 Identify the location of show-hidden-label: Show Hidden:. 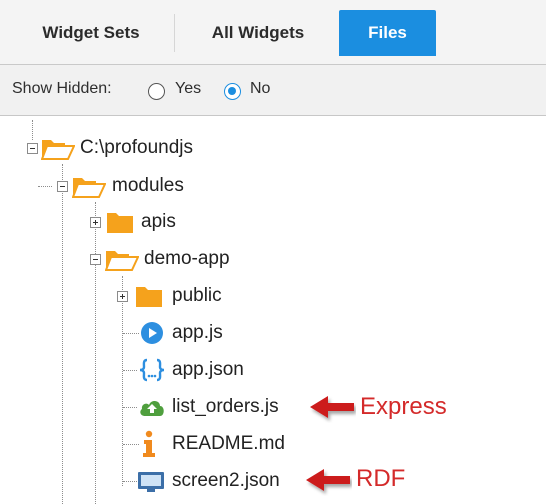
(62, 88).